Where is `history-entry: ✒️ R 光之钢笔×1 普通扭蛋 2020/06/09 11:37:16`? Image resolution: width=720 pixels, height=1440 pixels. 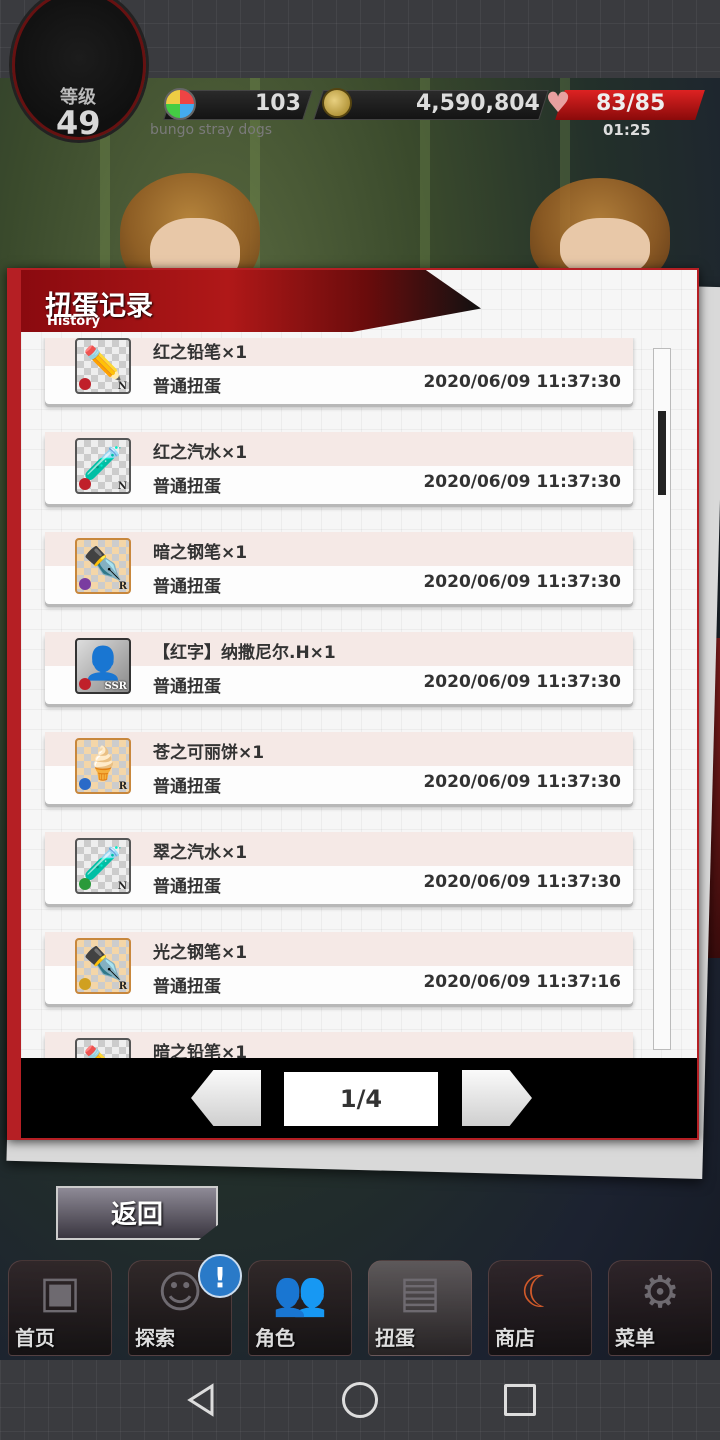
history-entry: ✒️ R 光之钢笔×1 普通扭蛋 2020/06/09 11:37:16 is located at coordinates (339, 968).